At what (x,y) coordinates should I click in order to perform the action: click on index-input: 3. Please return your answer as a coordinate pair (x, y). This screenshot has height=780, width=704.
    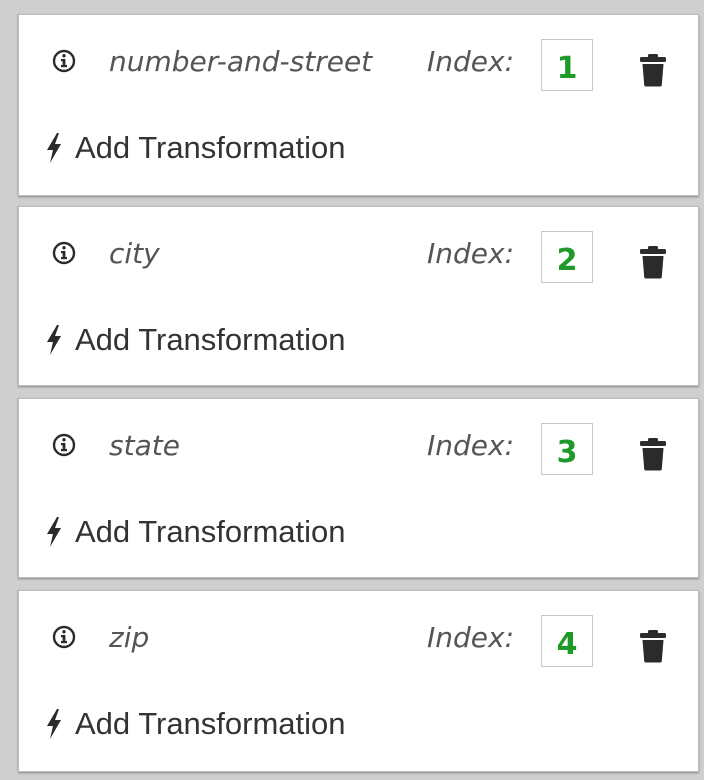
    Looking at the image, I should click on (567, 449).